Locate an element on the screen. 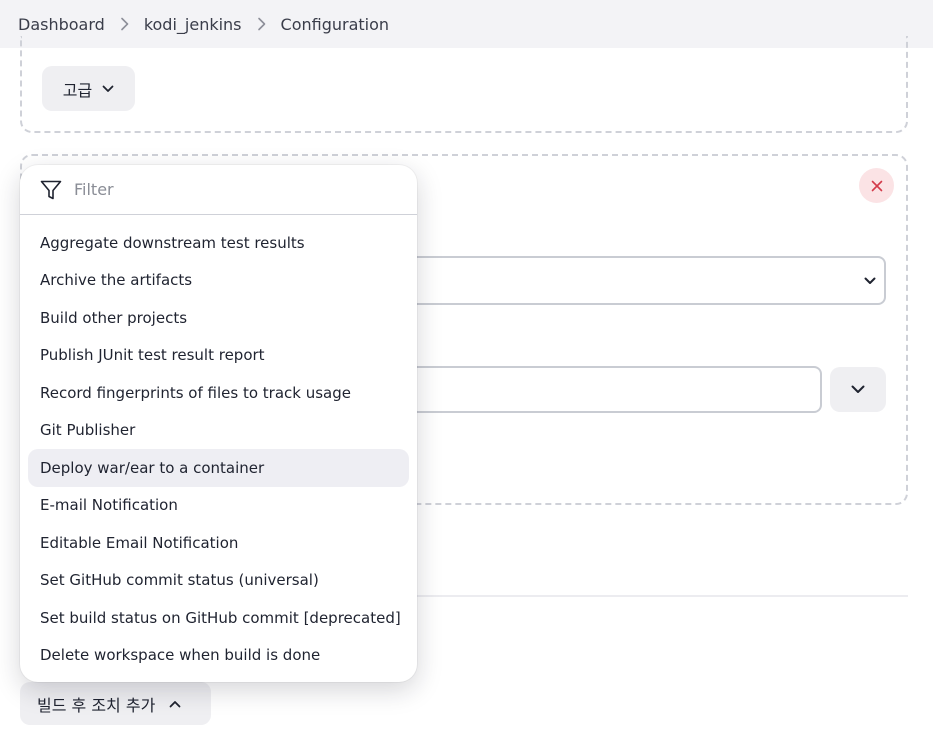 The width and height of the screenshot is (933, 735). expand-button is located at coordinates (858, 389).